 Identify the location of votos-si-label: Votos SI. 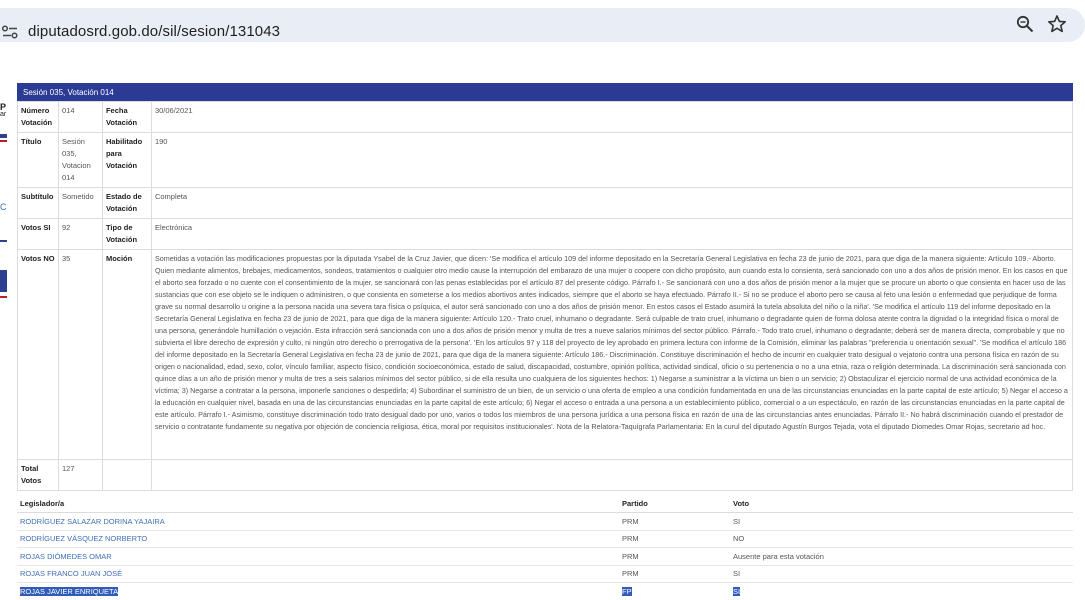
(38, 234).